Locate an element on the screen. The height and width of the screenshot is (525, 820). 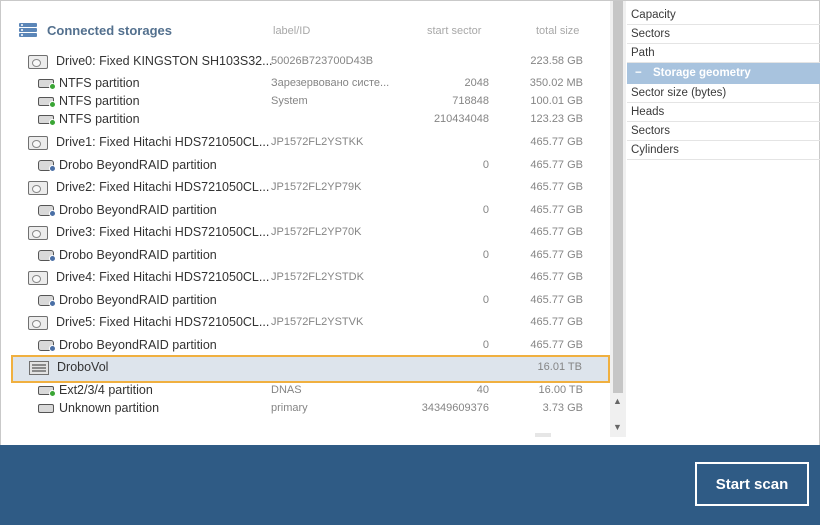
property-item: Capacity is located at coordinates (723, 15).